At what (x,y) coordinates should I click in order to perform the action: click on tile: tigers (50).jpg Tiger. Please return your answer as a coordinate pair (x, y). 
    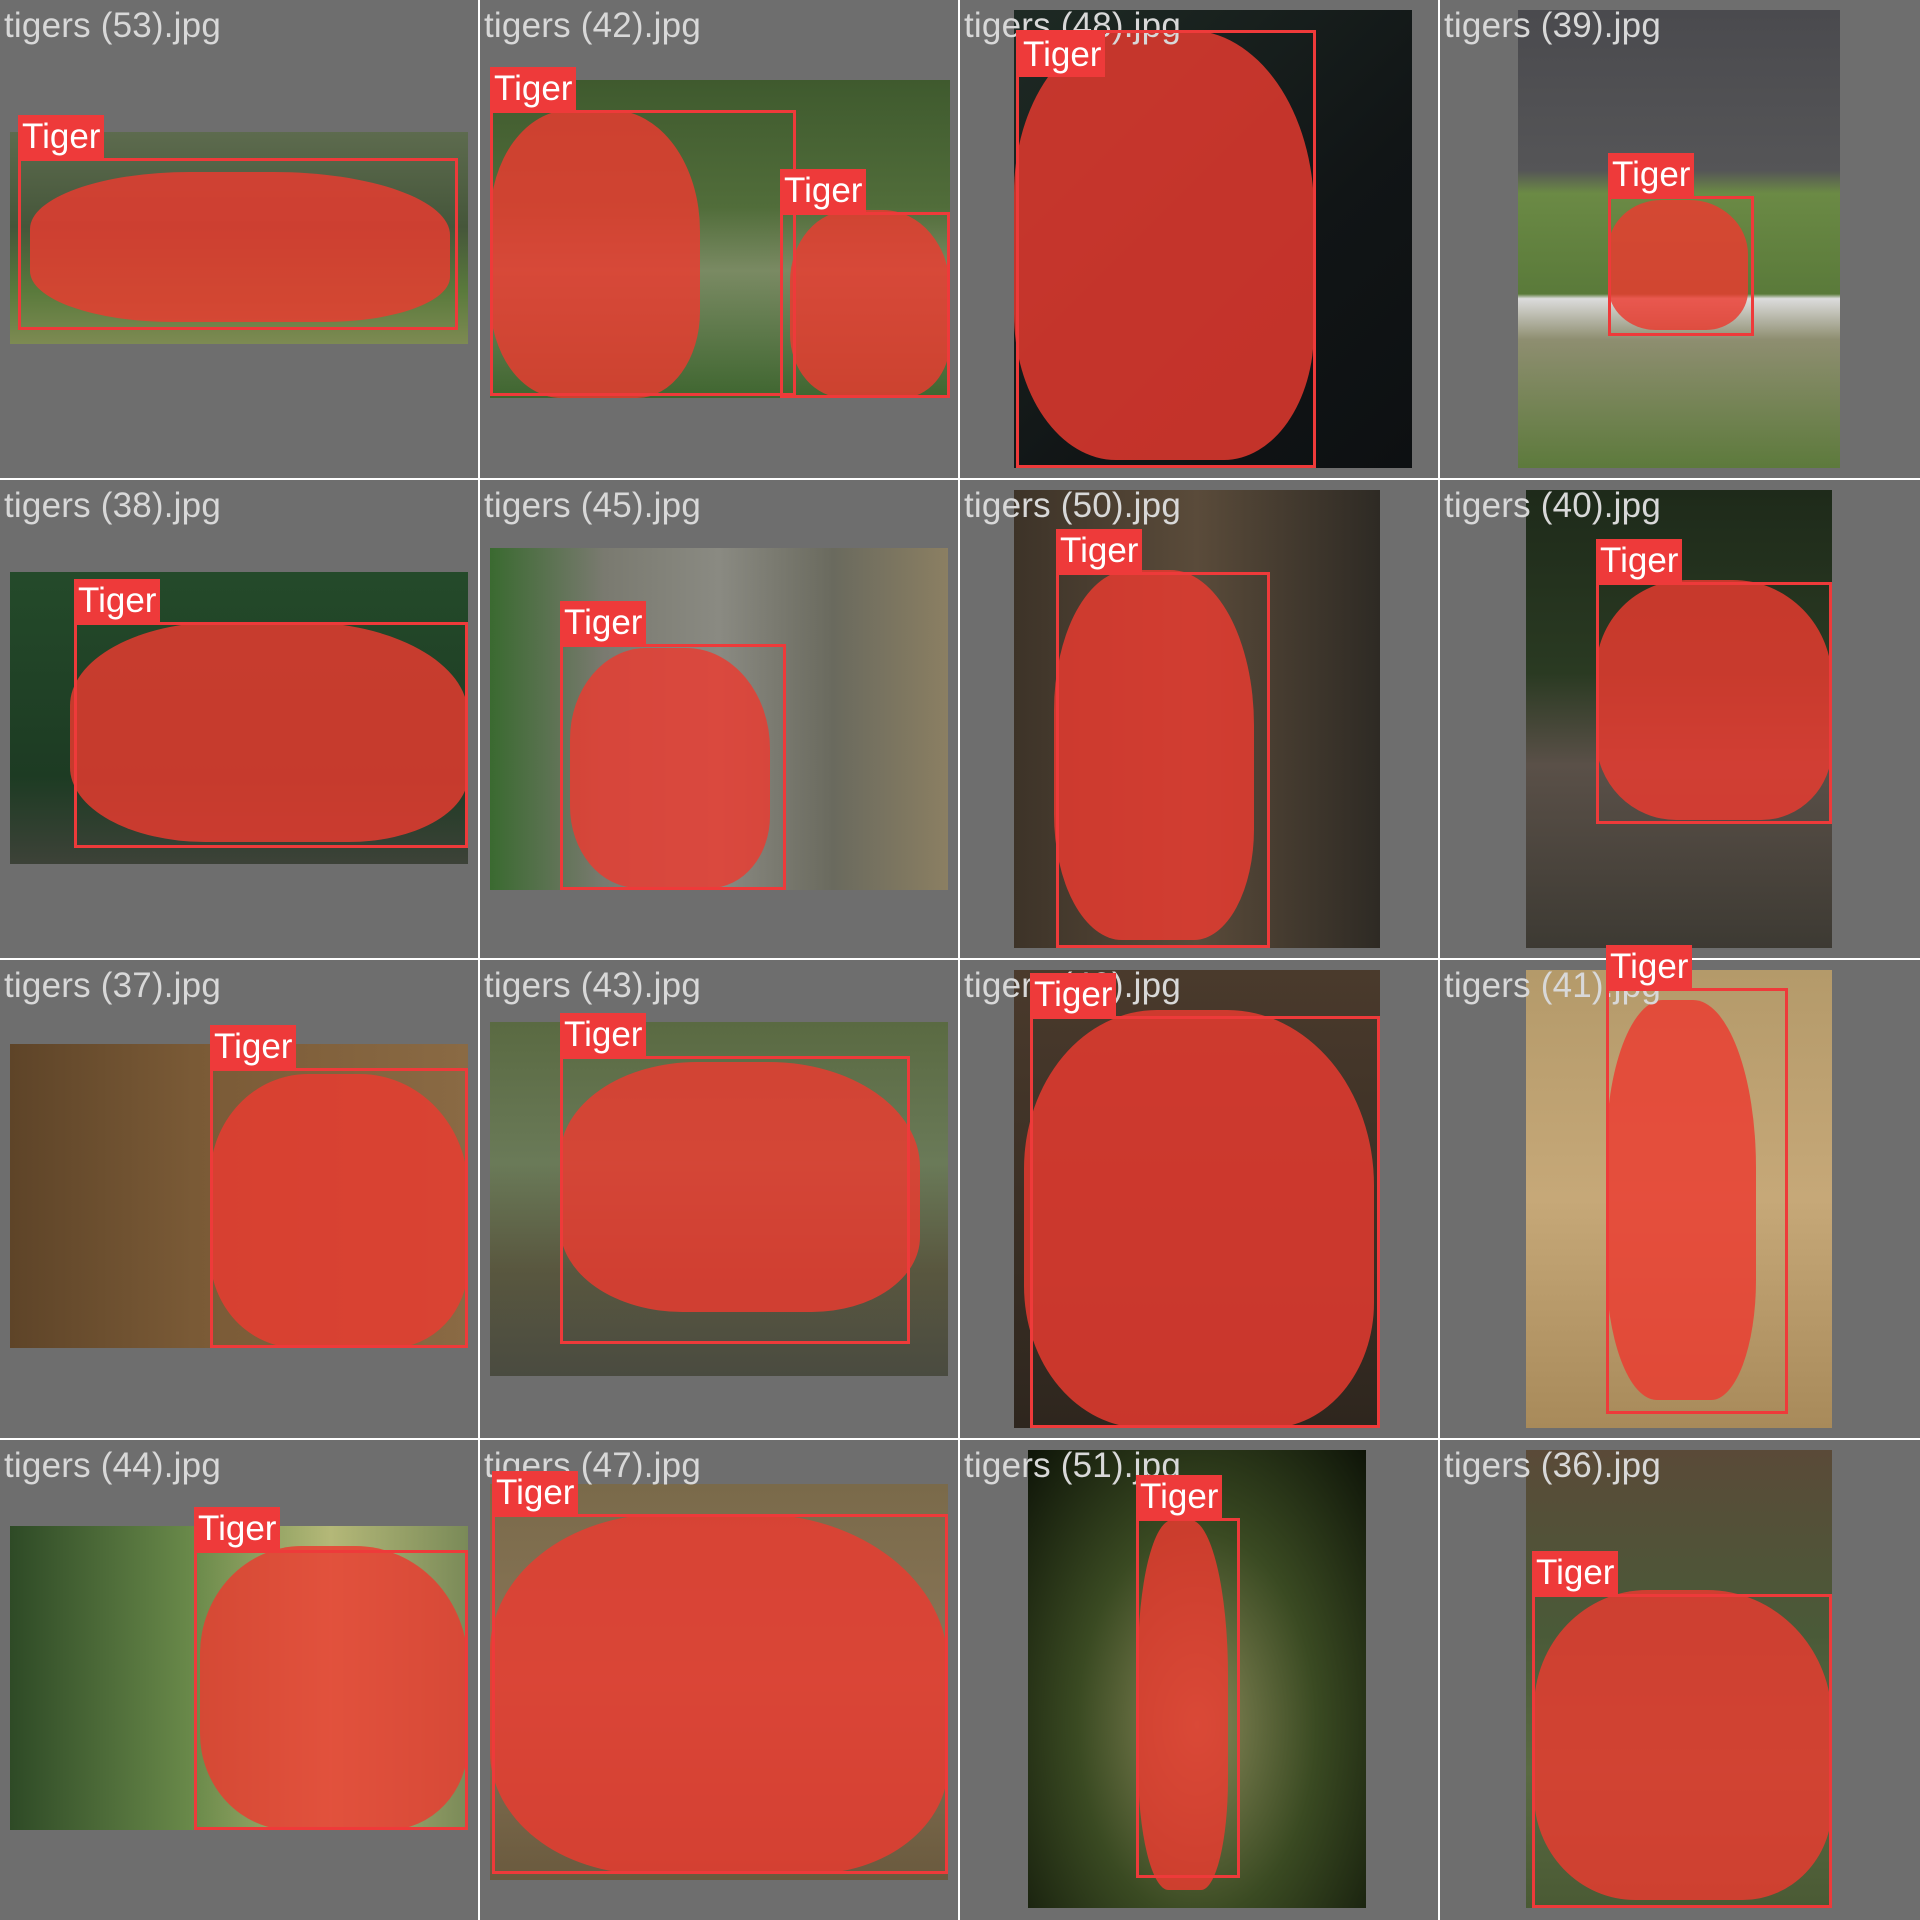
    Looking at the image, I should click on (1200, 720).